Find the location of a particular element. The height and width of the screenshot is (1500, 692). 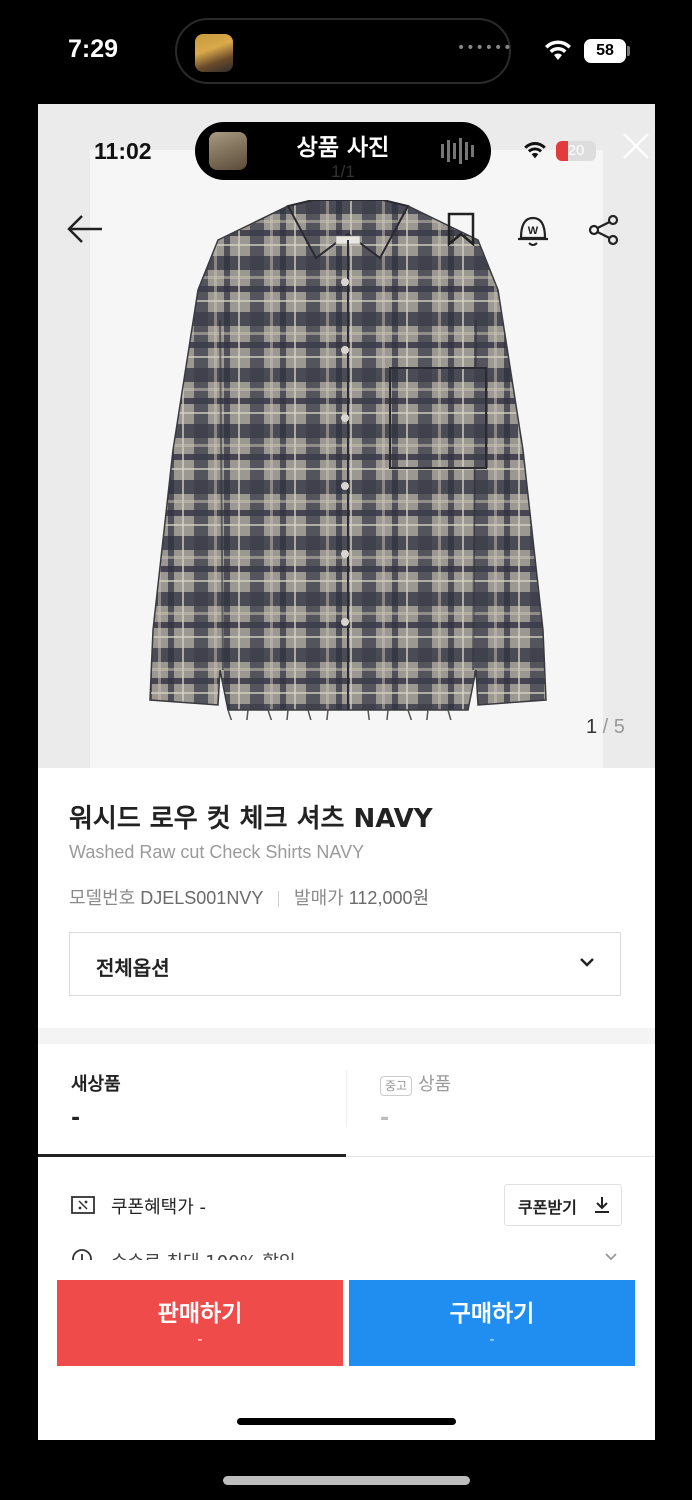

coupon-price-label: 쿠폰혜택가 - is located at coordinates (159, 1207).